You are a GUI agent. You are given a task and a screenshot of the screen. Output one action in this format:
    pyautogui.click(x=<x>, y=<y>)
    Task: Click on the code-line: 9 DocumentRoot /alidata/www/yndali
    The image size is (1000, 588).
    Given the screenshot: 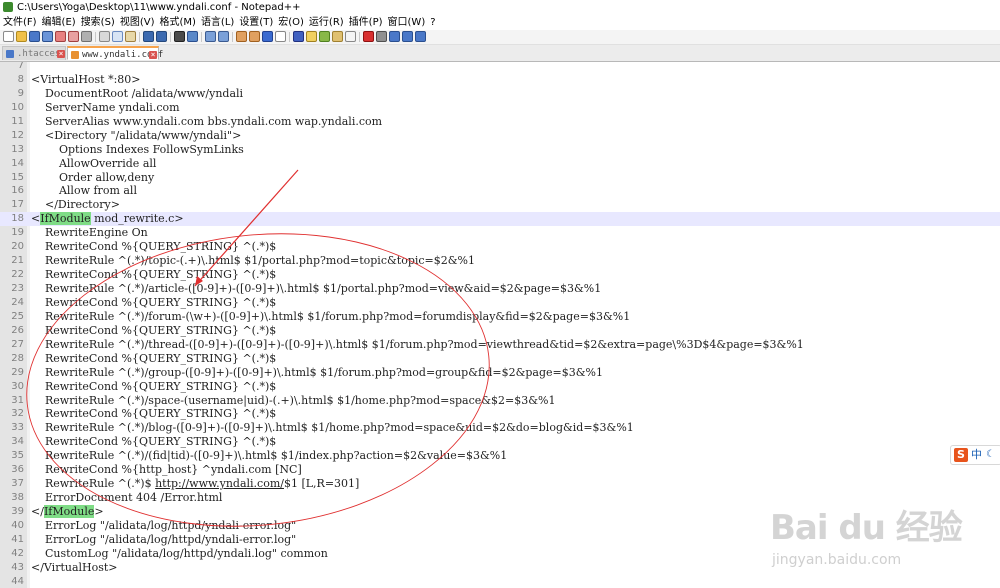 What is the action you would take?
    pyautogui.click(x=500, y=94)
    